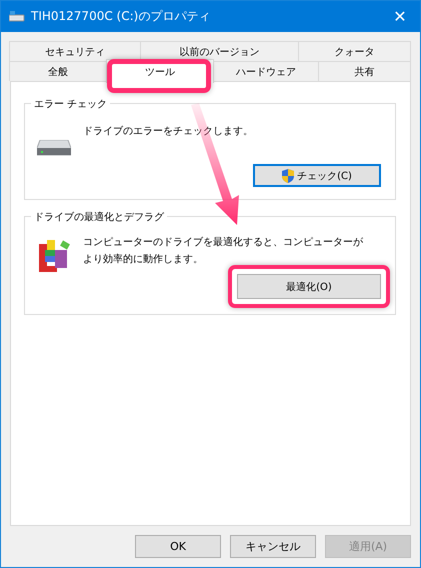 The width and height of the screenshot is (421, 568). I want to click on hard-drive-icon, so click(54, 148).